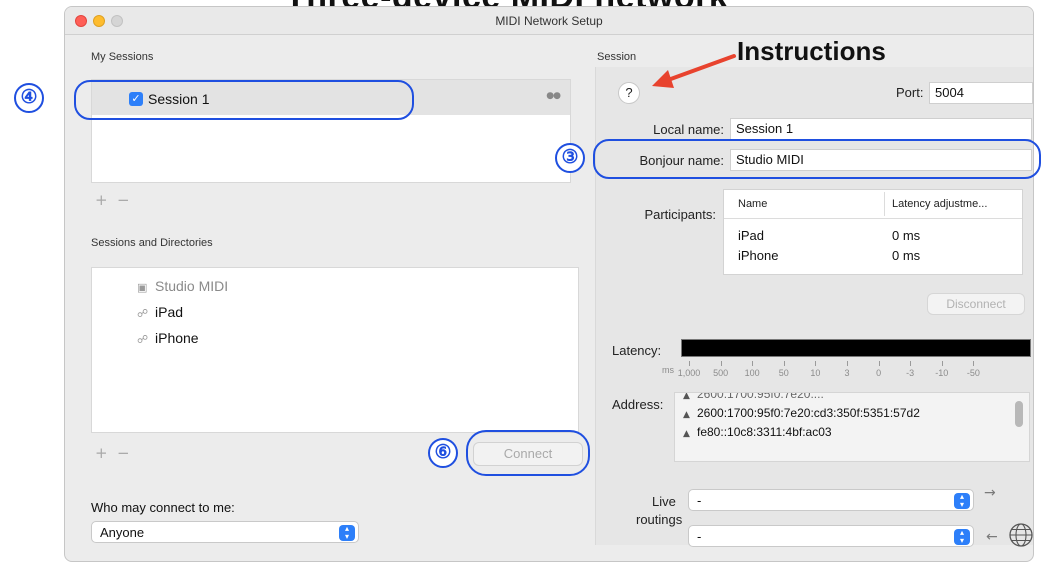  Describe the element at coordinates (443, 453) in the screenshot. I see `annotation-number-6: ⑥` at that location.